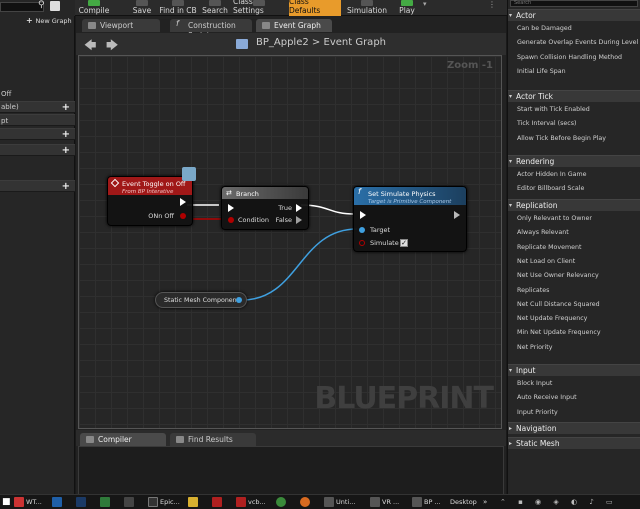  Describe the element at coordinates (37, 120) in the screenshot. I see `left-category-macros: pt` at that location.